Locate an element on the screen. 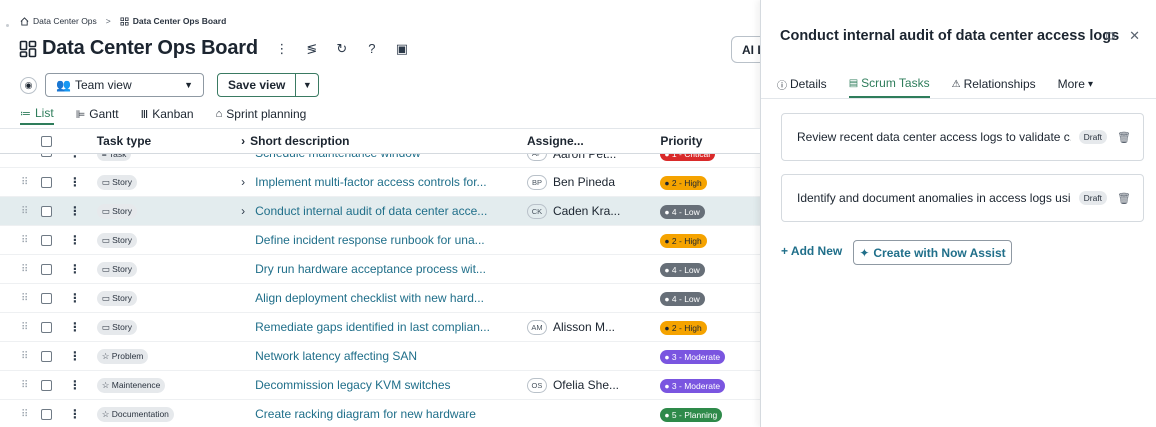  team-view-select: 👥 Team view ▼ is located at coordinates (124, 85).